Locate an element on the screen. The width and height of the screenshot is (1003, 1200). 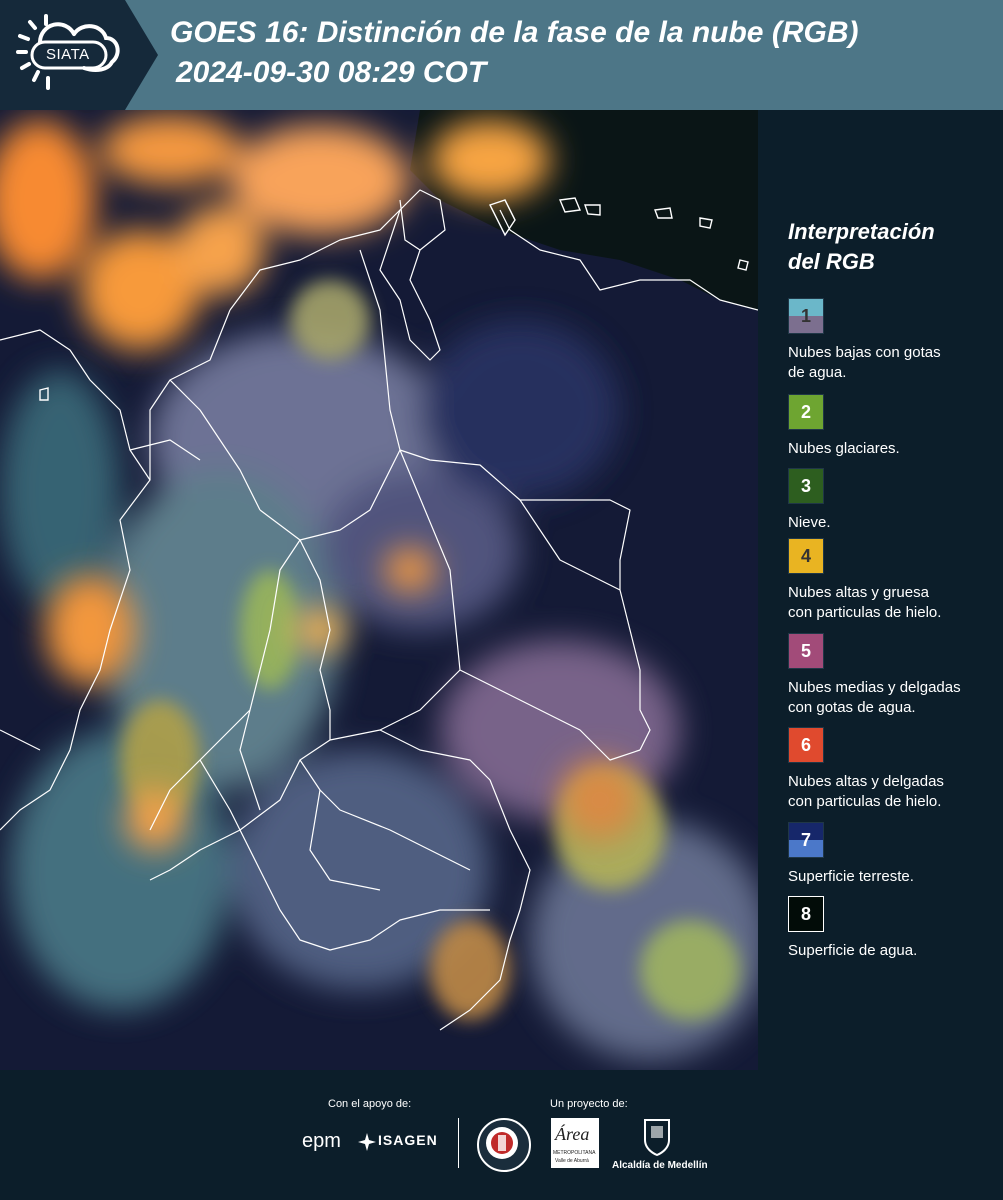
legend-swatch-3: 3 is located at coordinates (806, 486).